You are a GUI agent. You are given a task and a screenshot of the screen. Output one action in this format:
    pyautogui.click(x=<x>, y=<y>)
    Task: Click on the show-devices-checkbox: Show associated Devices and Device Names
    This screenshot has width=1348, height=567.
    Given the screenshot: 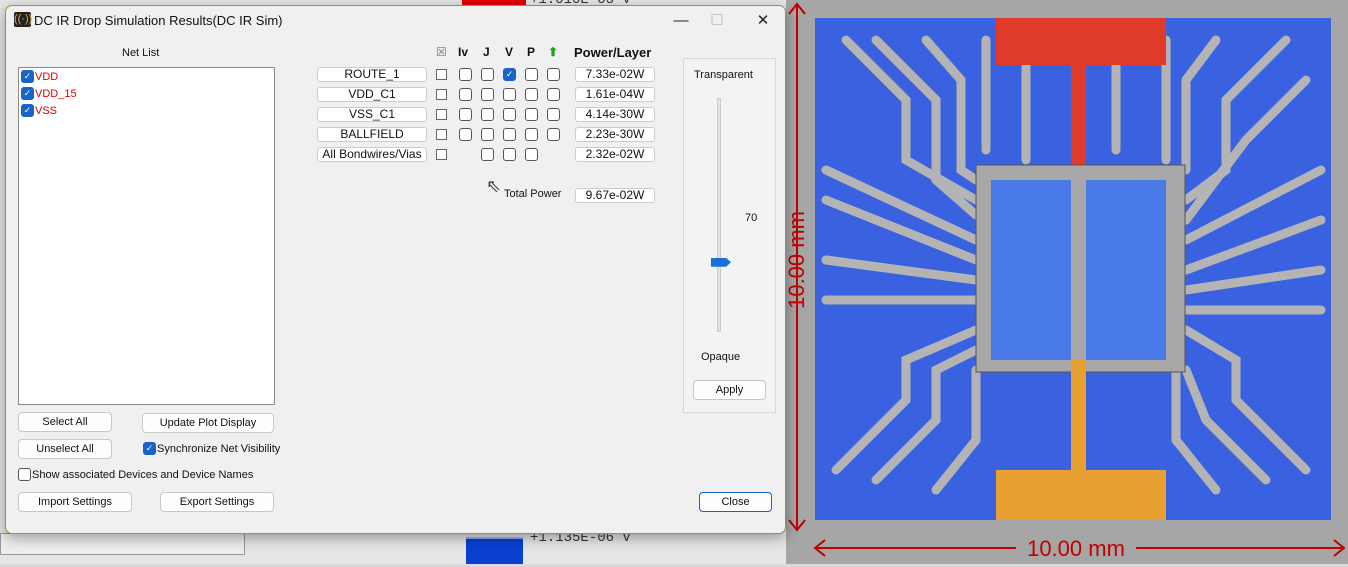 What is the action you would take?
    pyautogui.click(x=135, y=474)
    